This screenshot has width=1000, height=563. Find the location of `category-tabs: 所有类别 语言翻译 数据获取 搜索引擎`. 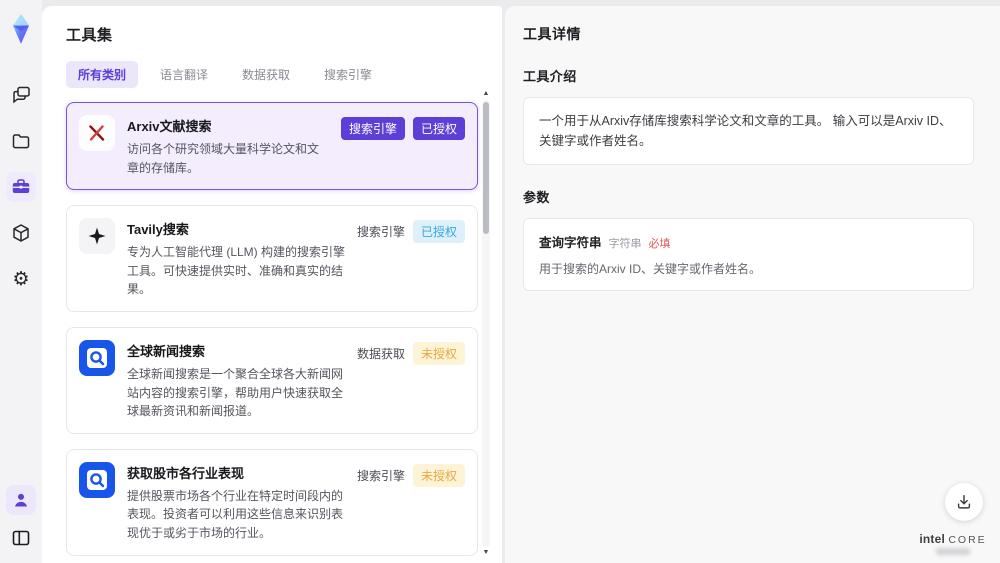

category-tabs: 所有类别 语言翻译 数据获取 搜索引擎 is located at coordinates (284, 74).